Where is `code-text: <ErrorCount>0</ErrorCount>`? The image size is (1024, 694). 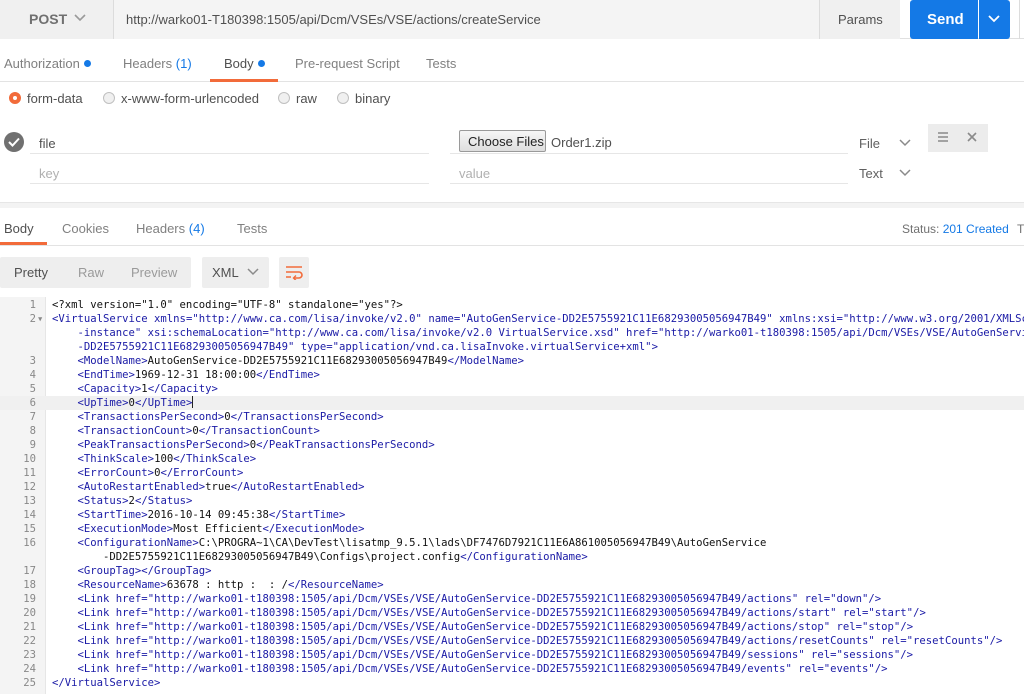 code-text: <ErrorCount>0</ErrorCount> is located at coordinates (148, 473).